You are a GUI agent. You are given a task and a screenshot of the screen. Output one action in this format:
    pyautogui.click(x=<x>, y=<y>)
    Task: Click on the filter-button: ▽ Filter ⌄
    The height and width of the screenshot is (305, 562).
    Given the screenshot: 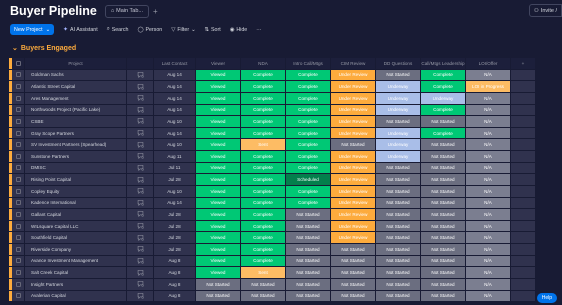 What is the action you would take?
    pyautogui.click(x=183, y=30)
    